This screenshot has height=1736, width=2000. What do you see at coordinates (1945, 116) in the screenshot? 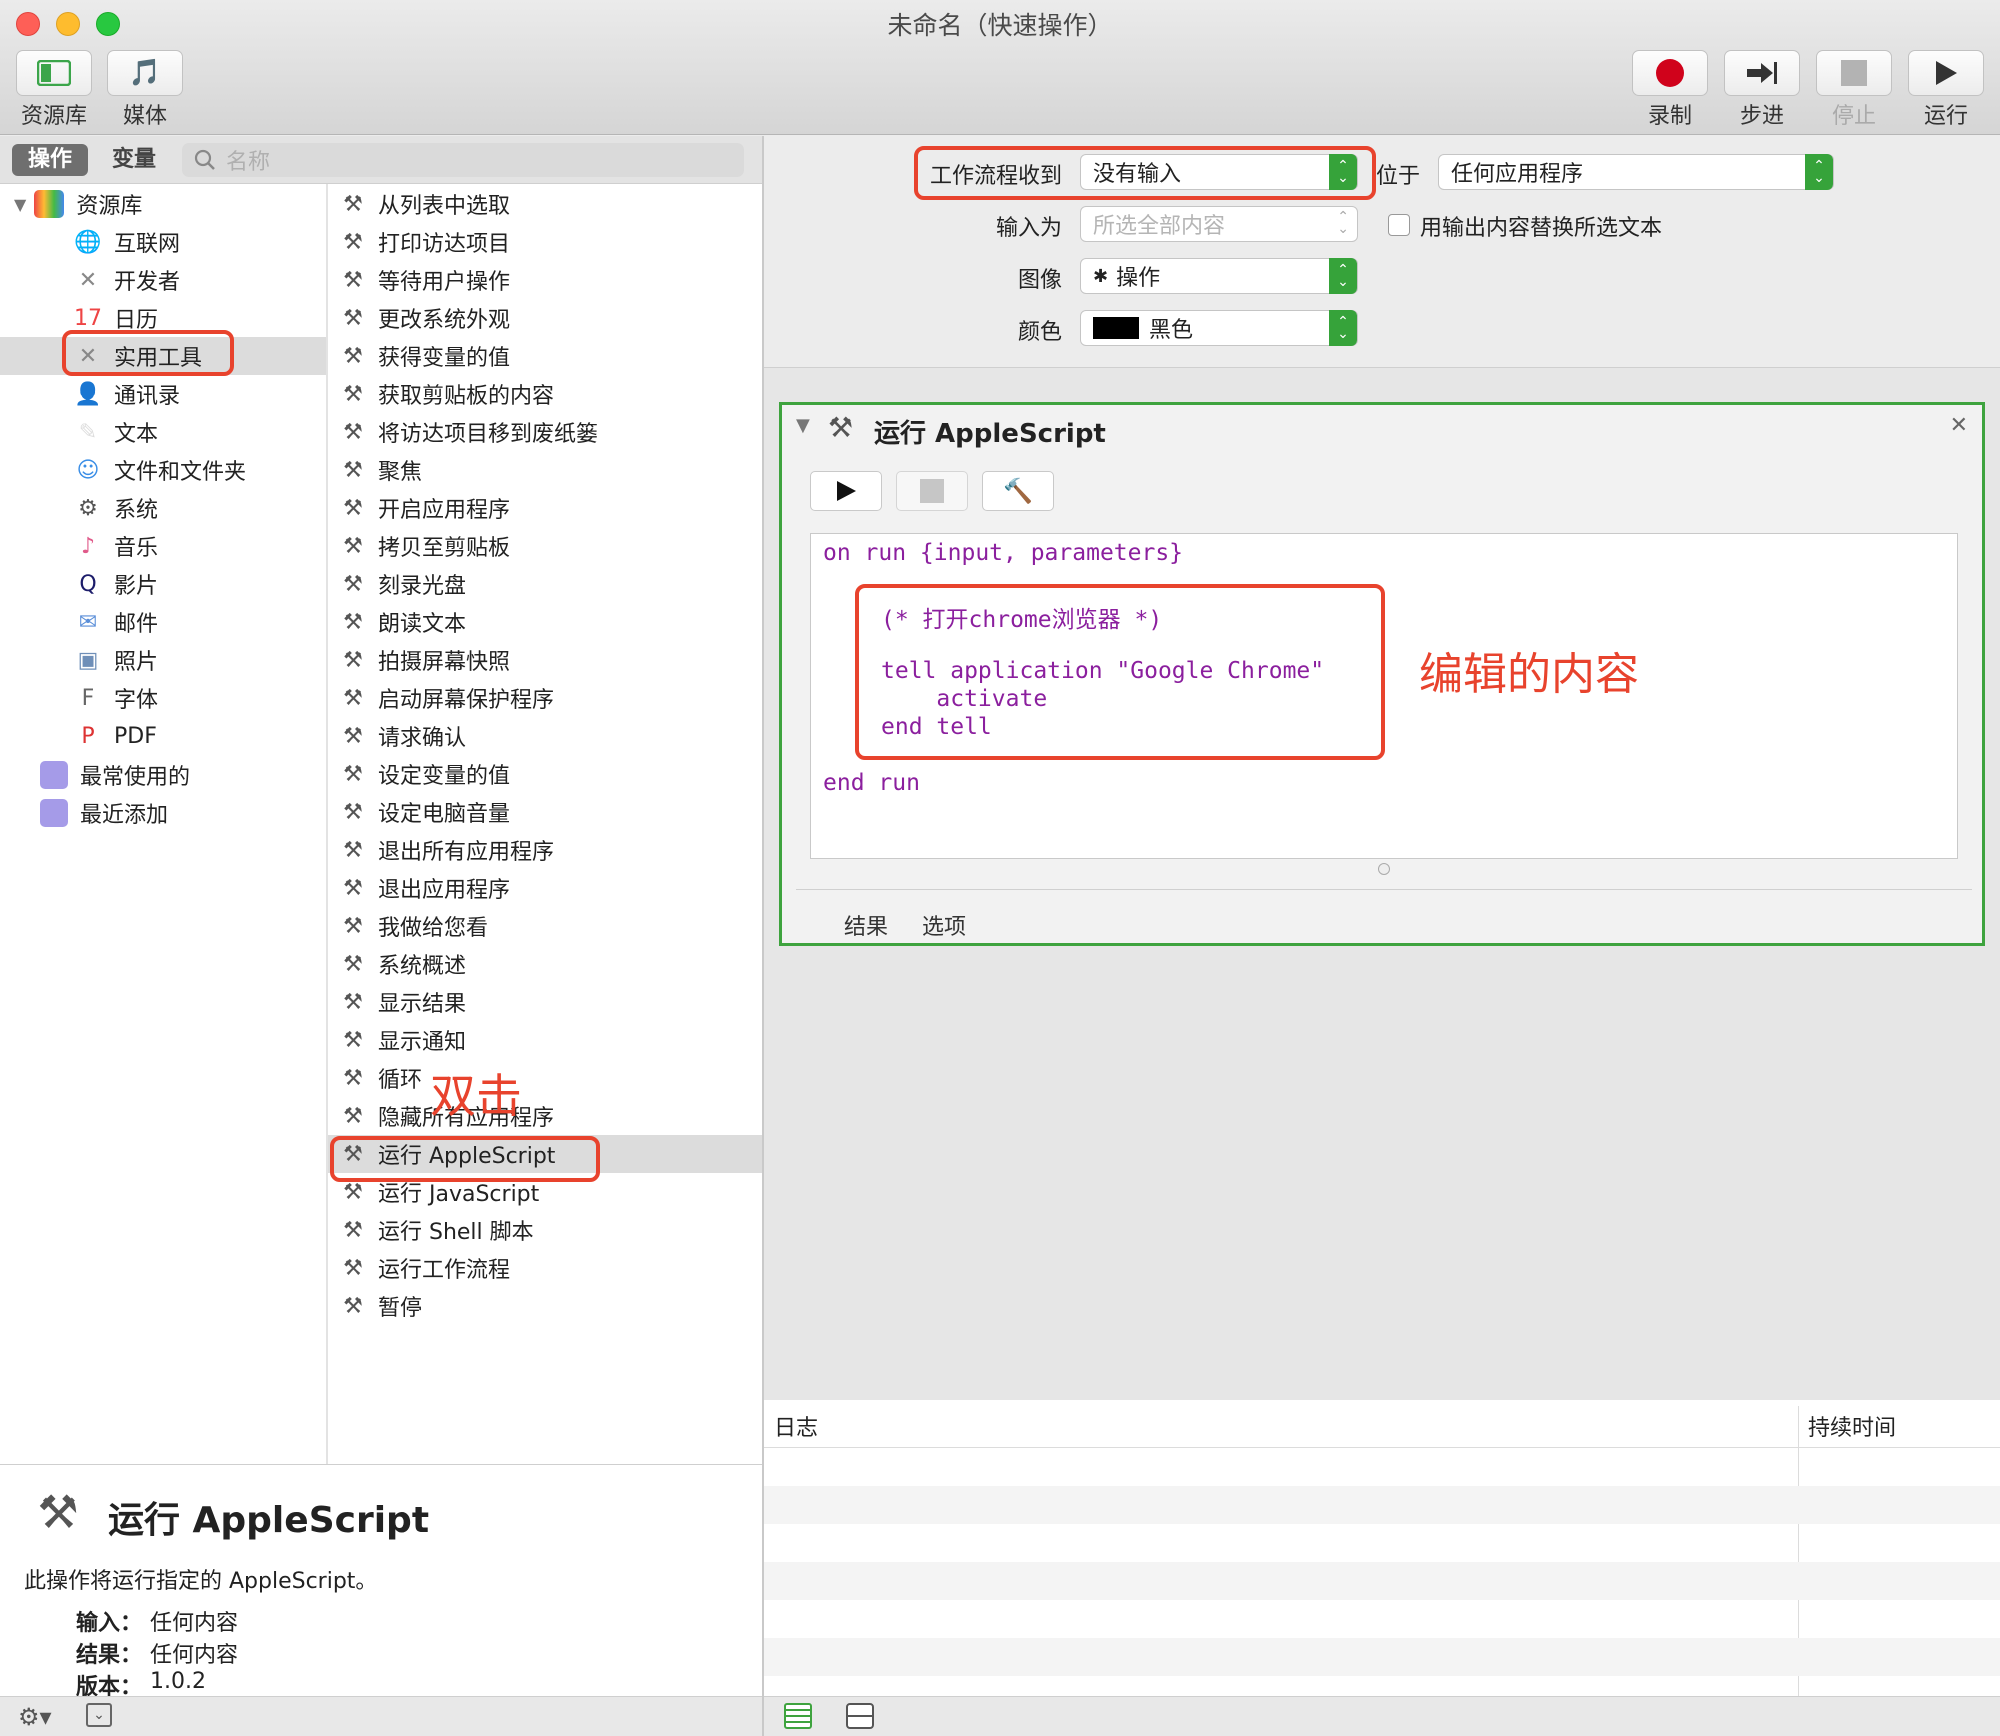
I see `run-label: 运行` at bounding box center [1945, 116].